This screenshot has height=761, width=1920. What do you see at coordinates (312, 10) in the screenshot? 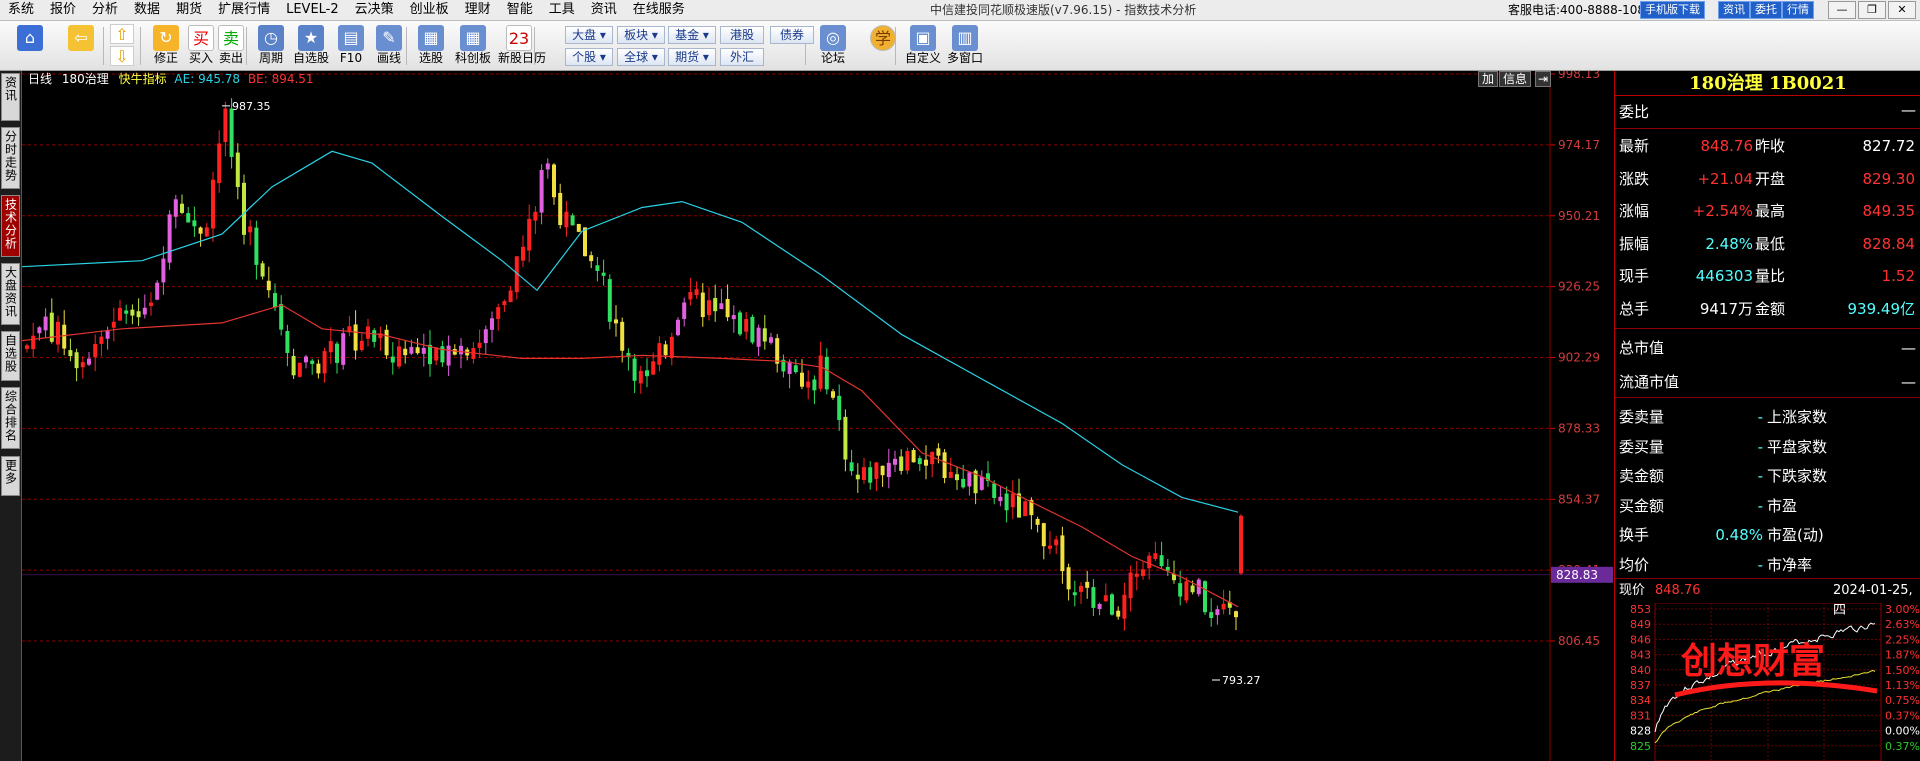
I see `menu-item-6: LEVEL-2` at bounding box center [312, 10].